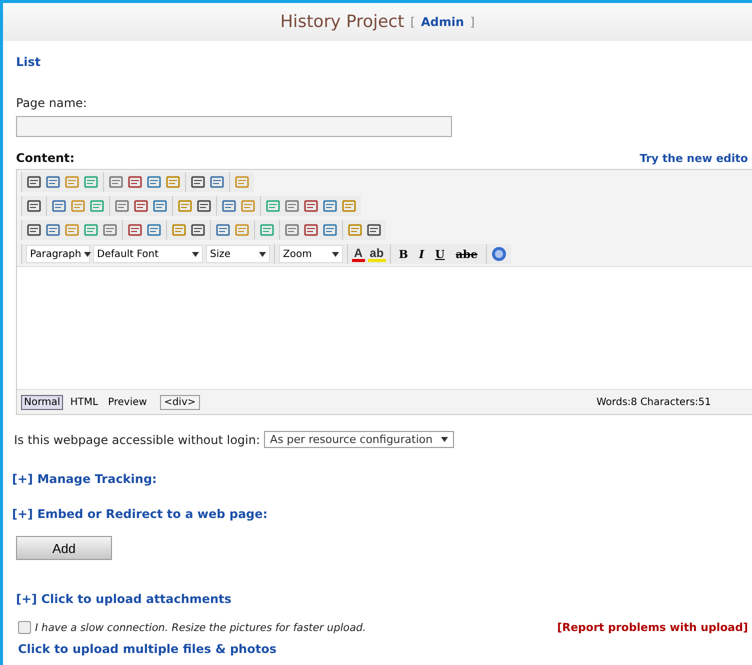 The image size is (752, 665). Describe the element at coordinates (442, 22) in the screenshot. I see `admin-link: Admin` at that location.